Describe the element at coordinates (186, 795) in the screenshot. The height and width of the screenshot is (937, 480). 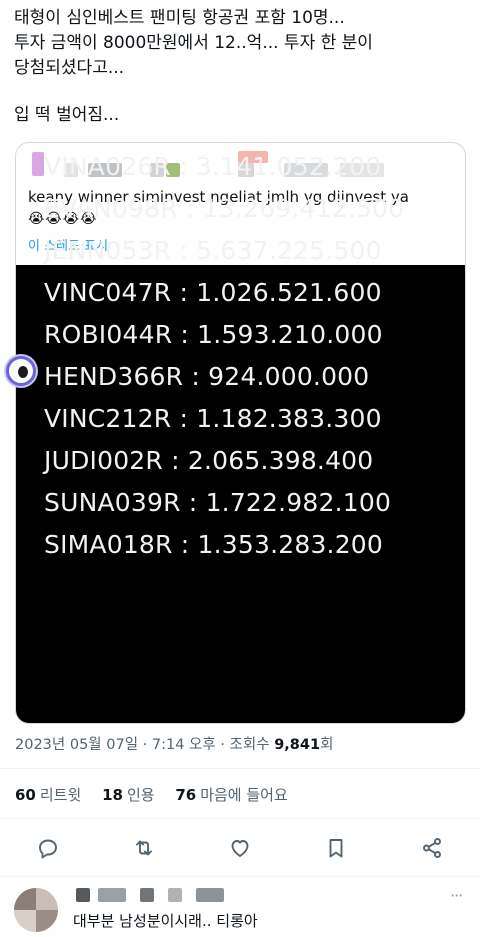
I see `like-count: 76` at that location.